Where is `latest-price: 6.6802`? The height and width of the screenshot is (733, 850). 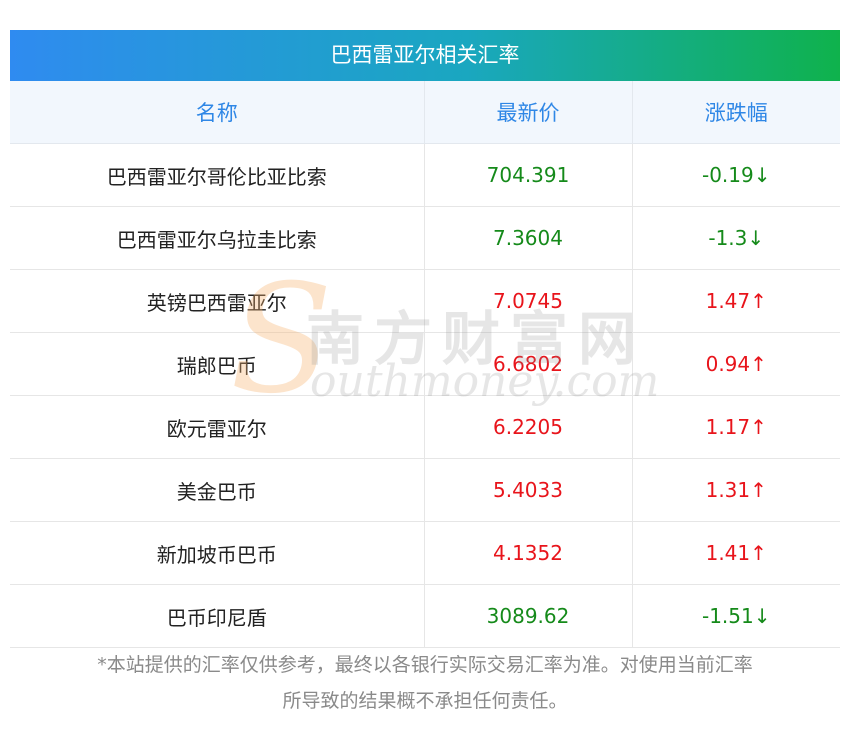
latest-price: 6.6802 is located at coordinates (528, 364).